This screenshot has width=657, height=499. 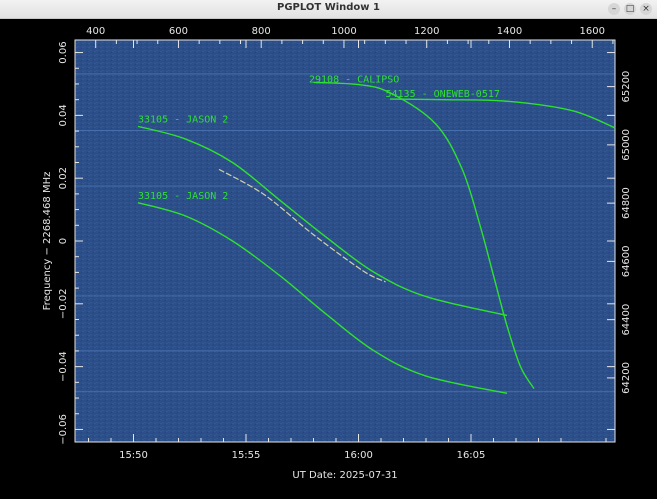 I want to click on right-tick-label: 64200, so click(x=626, y=378).